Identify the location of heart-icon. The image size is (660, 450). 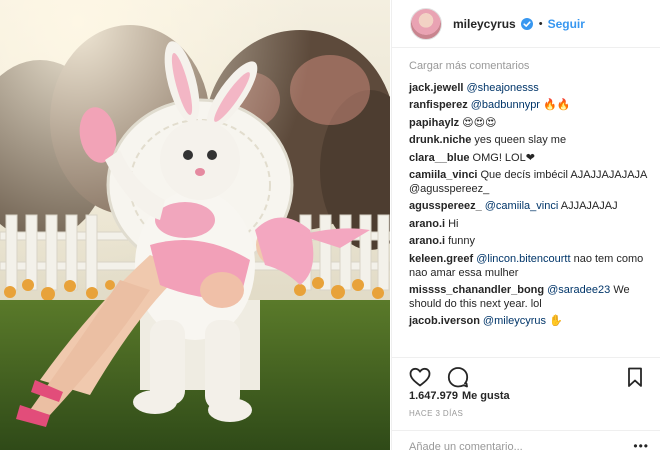
(420, 377).